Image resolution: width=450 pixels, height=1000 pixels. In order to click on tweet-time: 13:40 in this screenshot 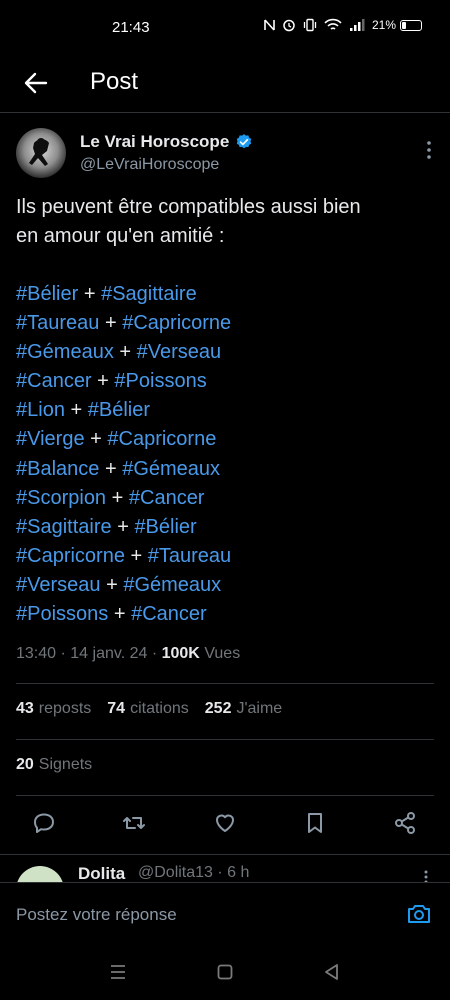, I will do `click(36, 653)`.